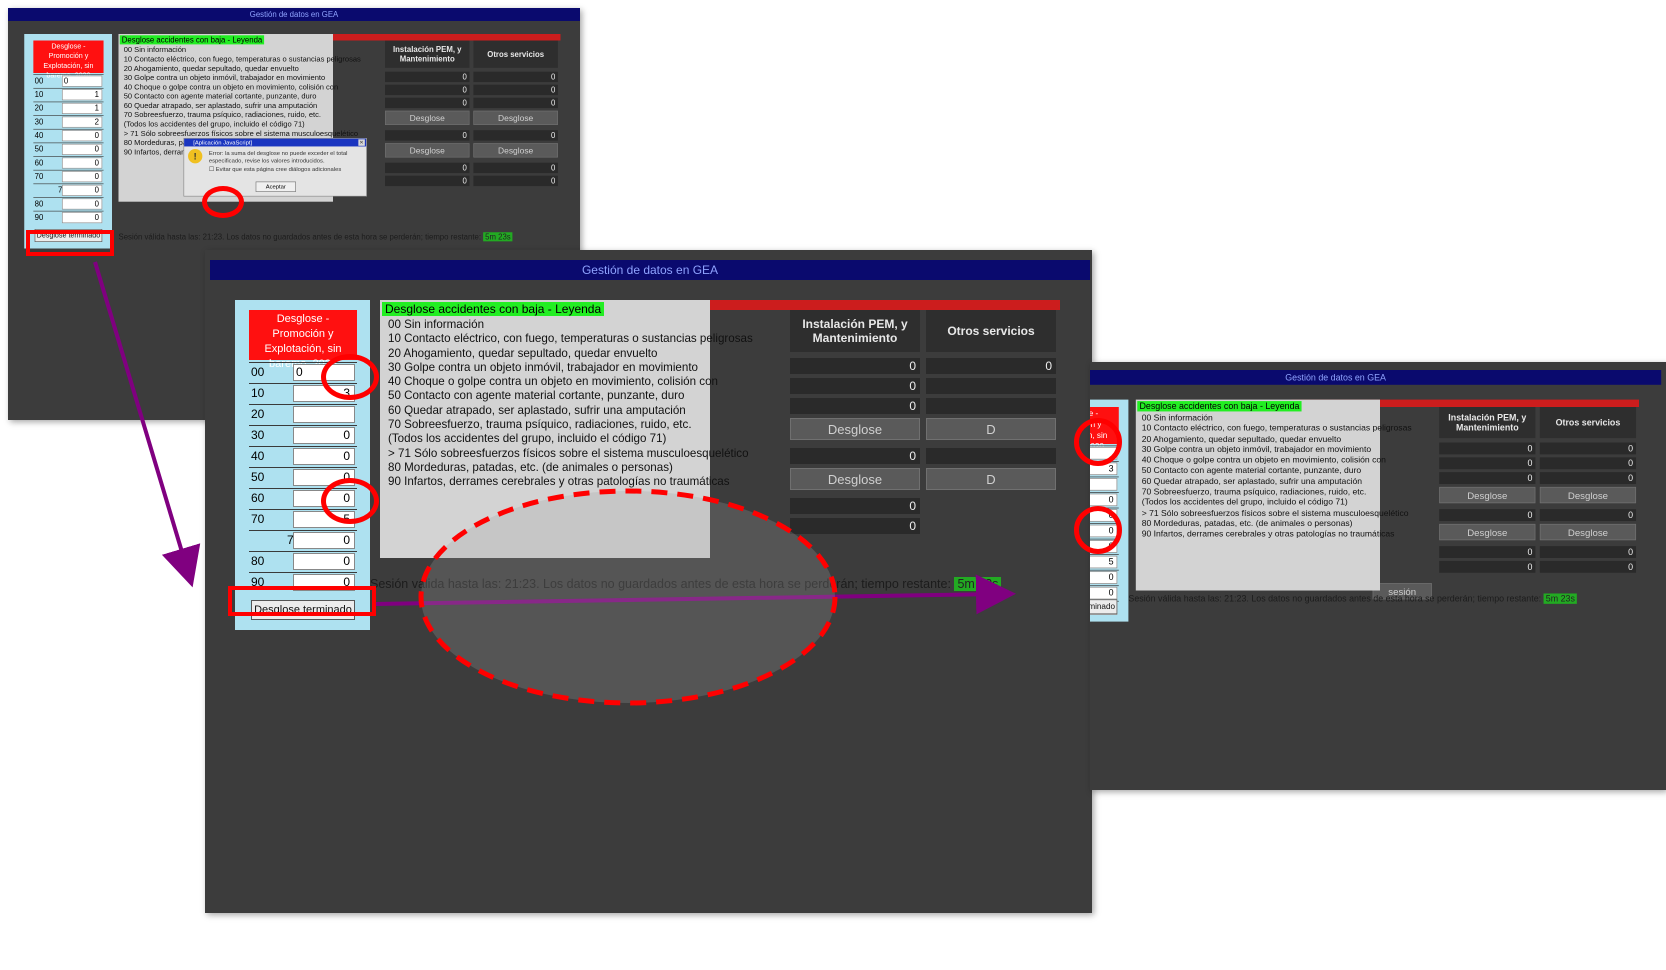 Image resolution: width=1666 pixels, height=970 pixels. I want to click on breakdown-value-input: 5, so click(1104, 562).